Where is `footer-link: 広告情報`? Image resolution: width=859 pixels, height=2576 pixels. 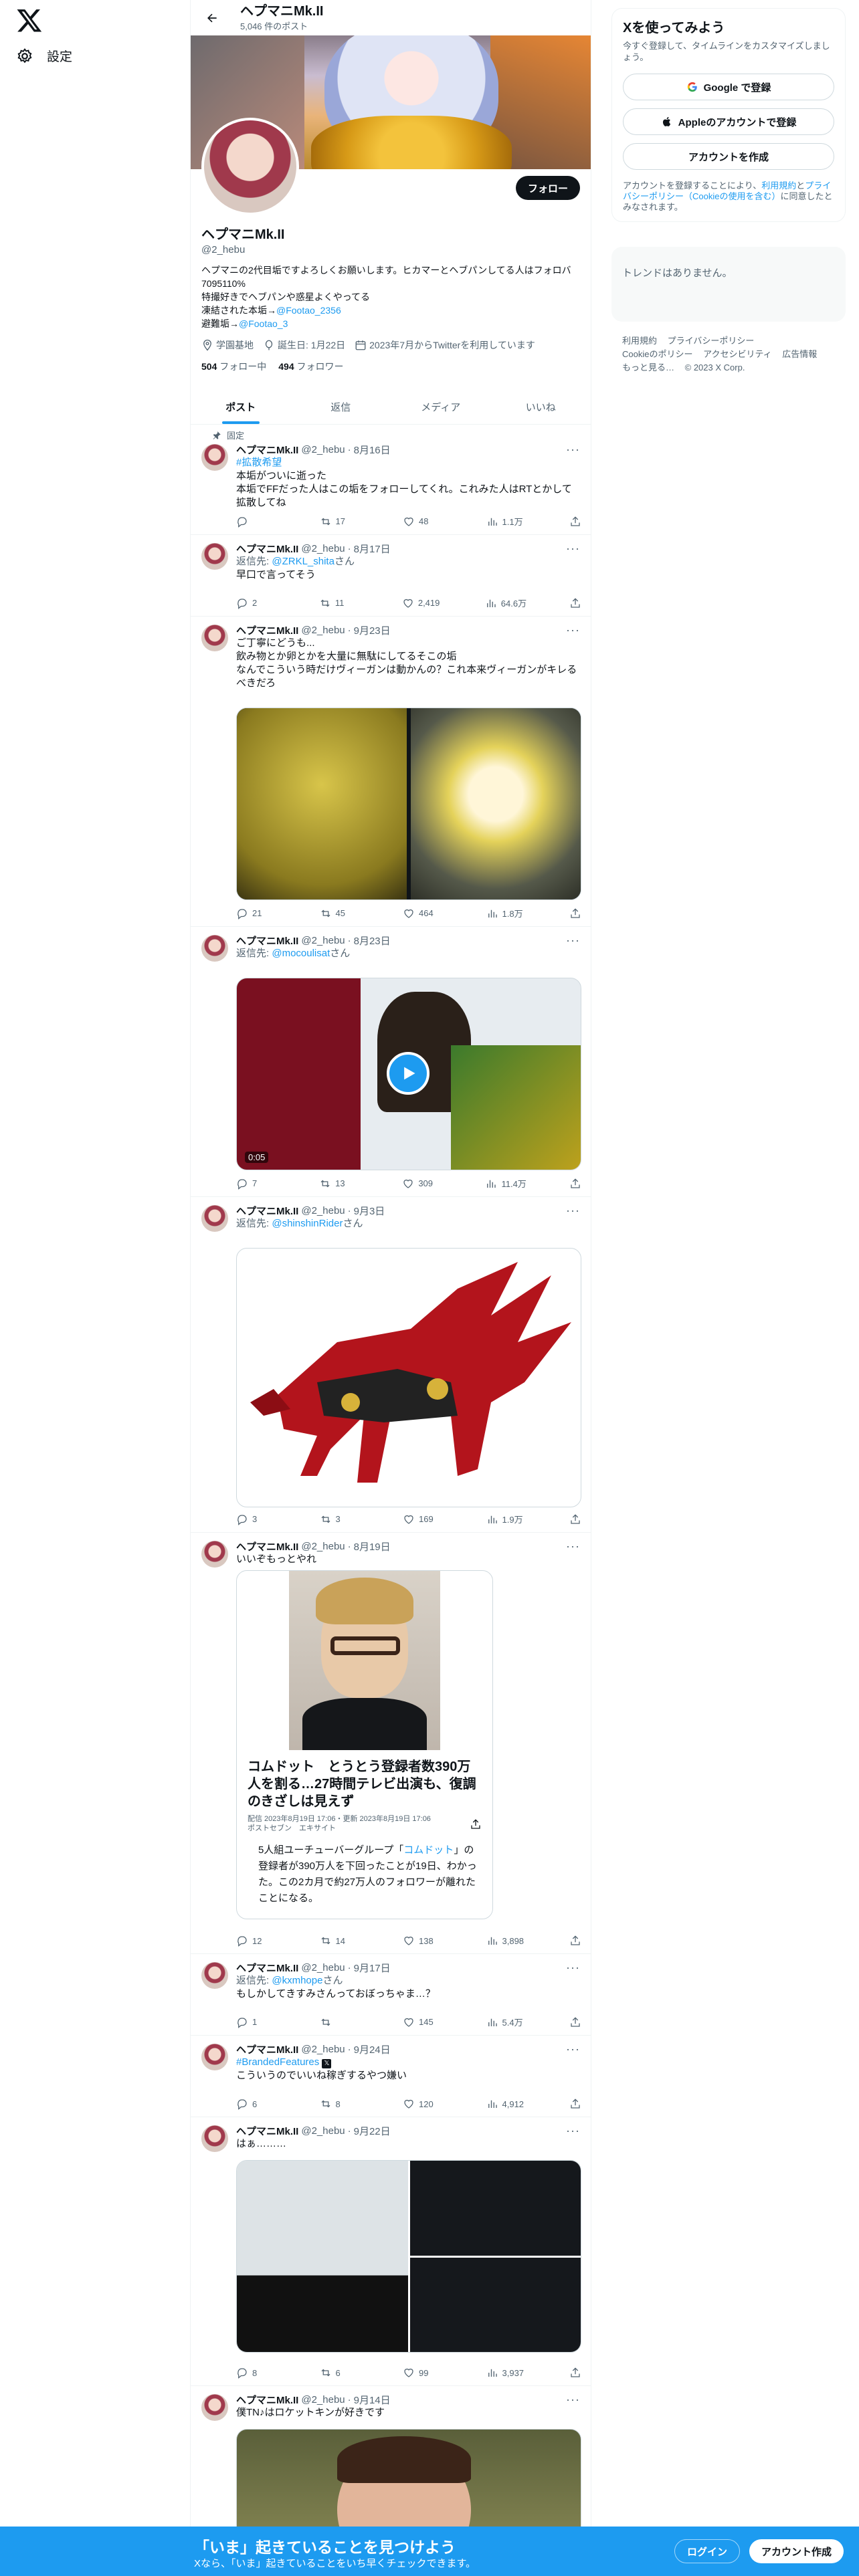 footer-link: 広告情報 is located at coordinates (799, 354).